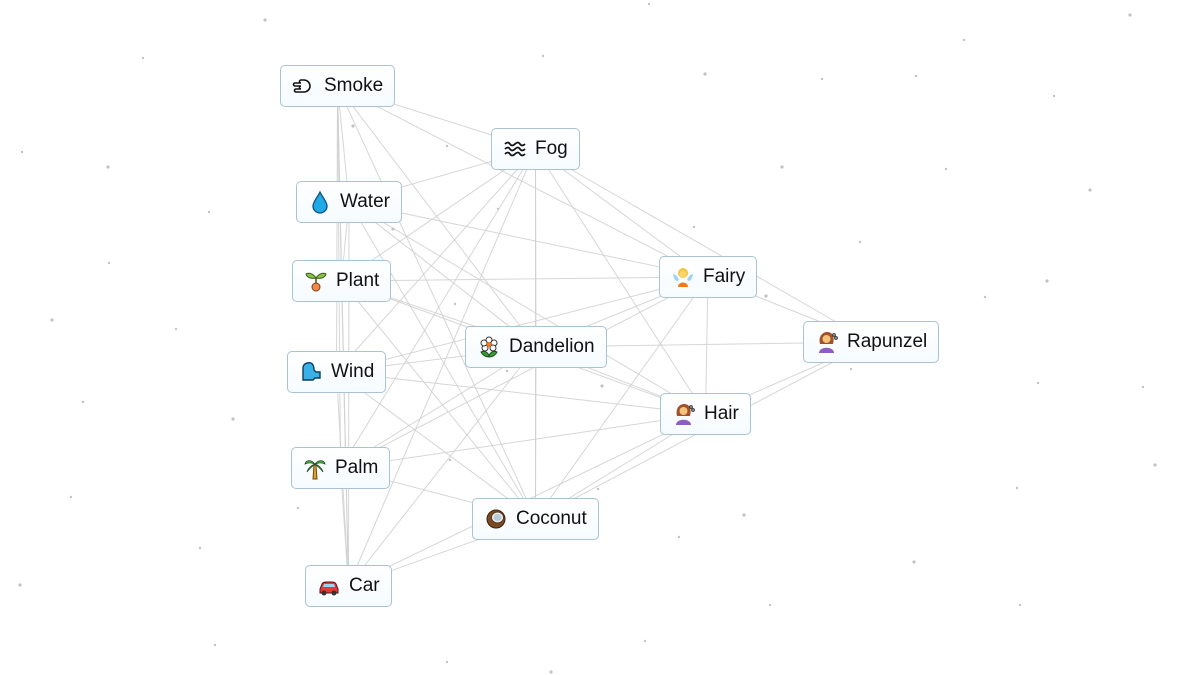 Image resolution: width=1200 pixels, height=675 pixels. What do you see at coordinates (887, 341) in the screenshot?
I see `element-label: Rapunzel` at bounding box center [887, 341].